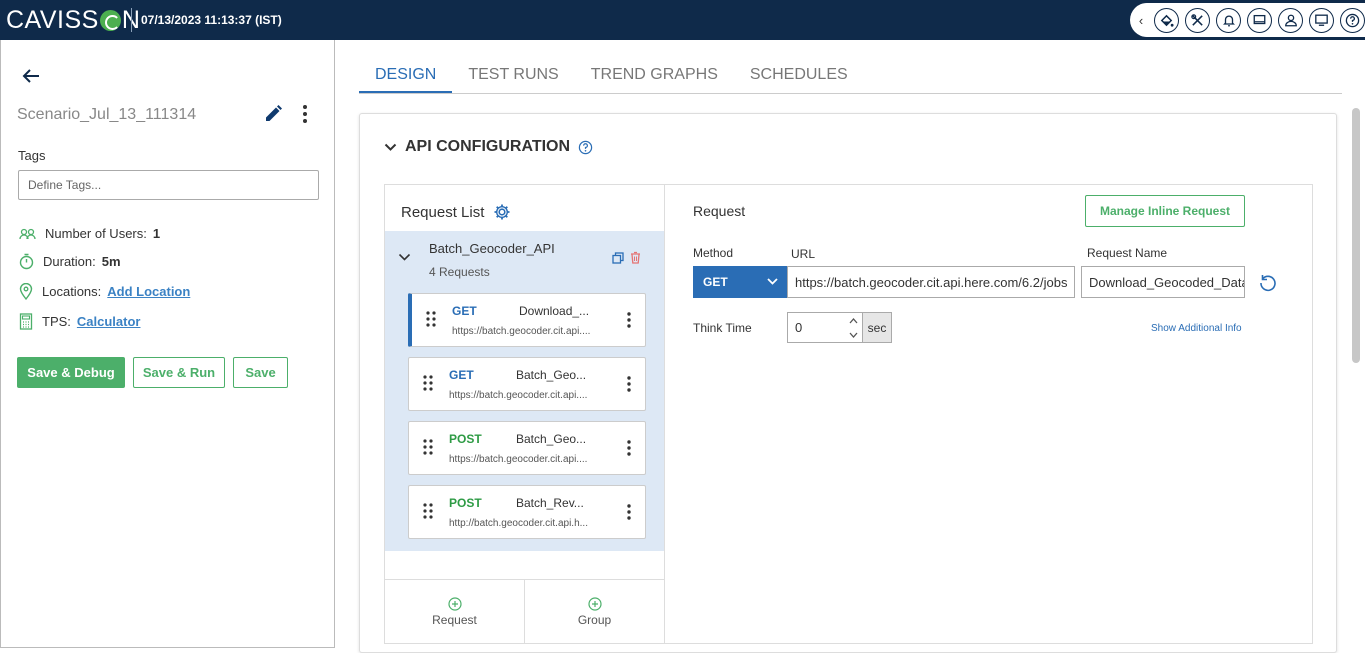 The height and width of the screenshot is (653, 1365). What do you see at coordinates (1321, 20) in the screenshot?
I see `display-icon` at bounding box center [1321, 20].